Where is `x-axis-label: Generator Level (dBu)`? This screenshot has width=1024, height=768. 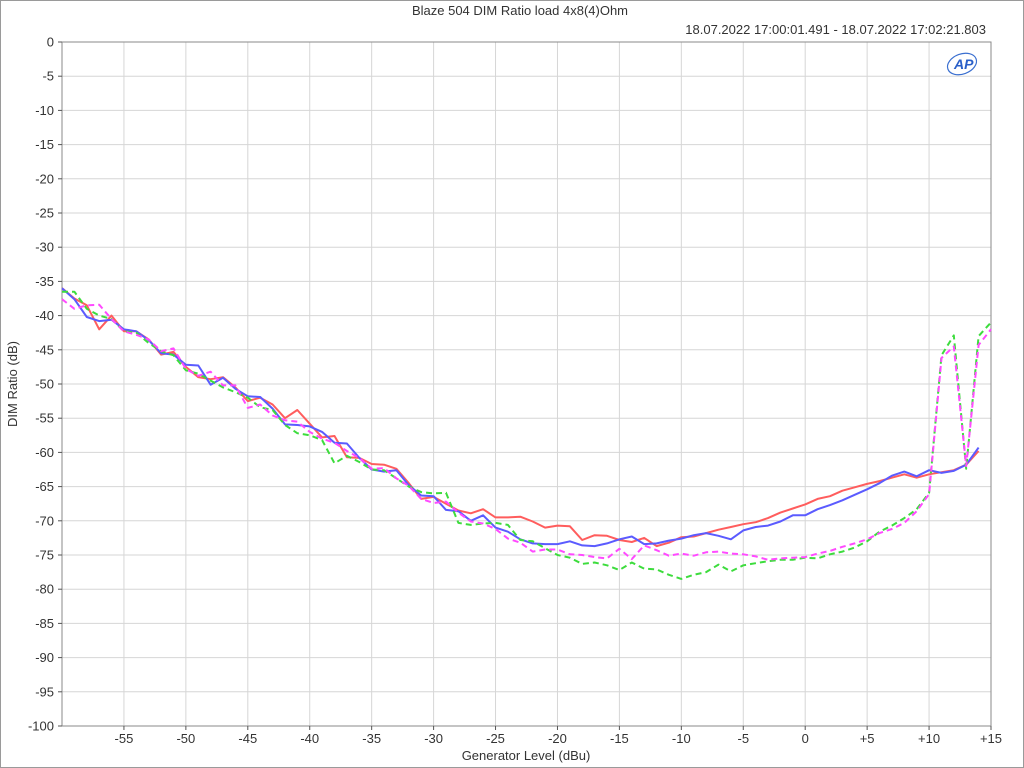
x-axis-label: Generator Level (dBu) is located at coordinates (526, 755).